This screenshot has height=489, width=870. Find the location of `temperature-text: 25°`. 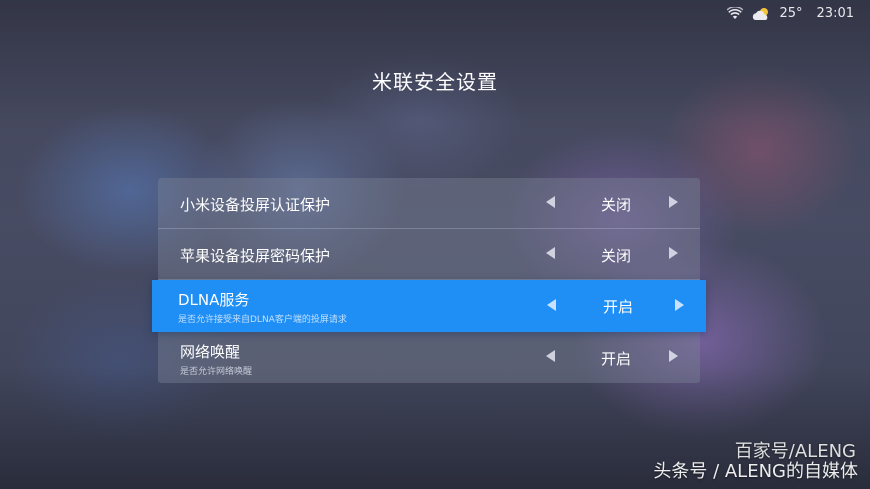

temperature-text: 25° is located at coordinates (791, 13).